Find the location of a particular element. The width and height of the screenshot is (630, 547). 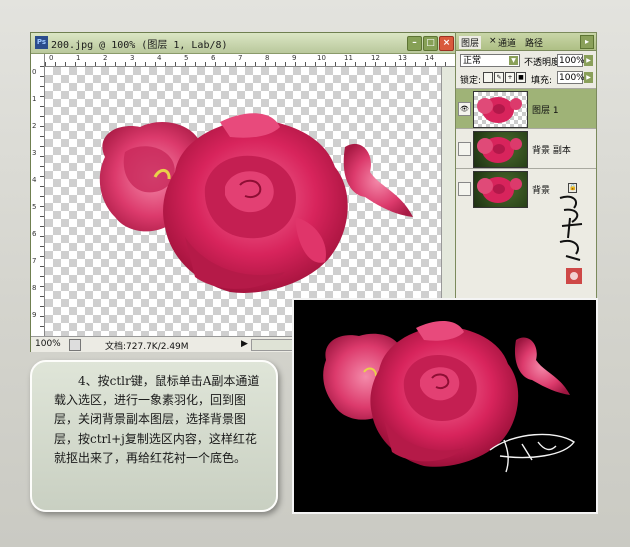

ruler-horizontal: 0 1 2 3 4 5 6 7 8 9 10 11 12 13 14 is located at coordinates (250, 60).